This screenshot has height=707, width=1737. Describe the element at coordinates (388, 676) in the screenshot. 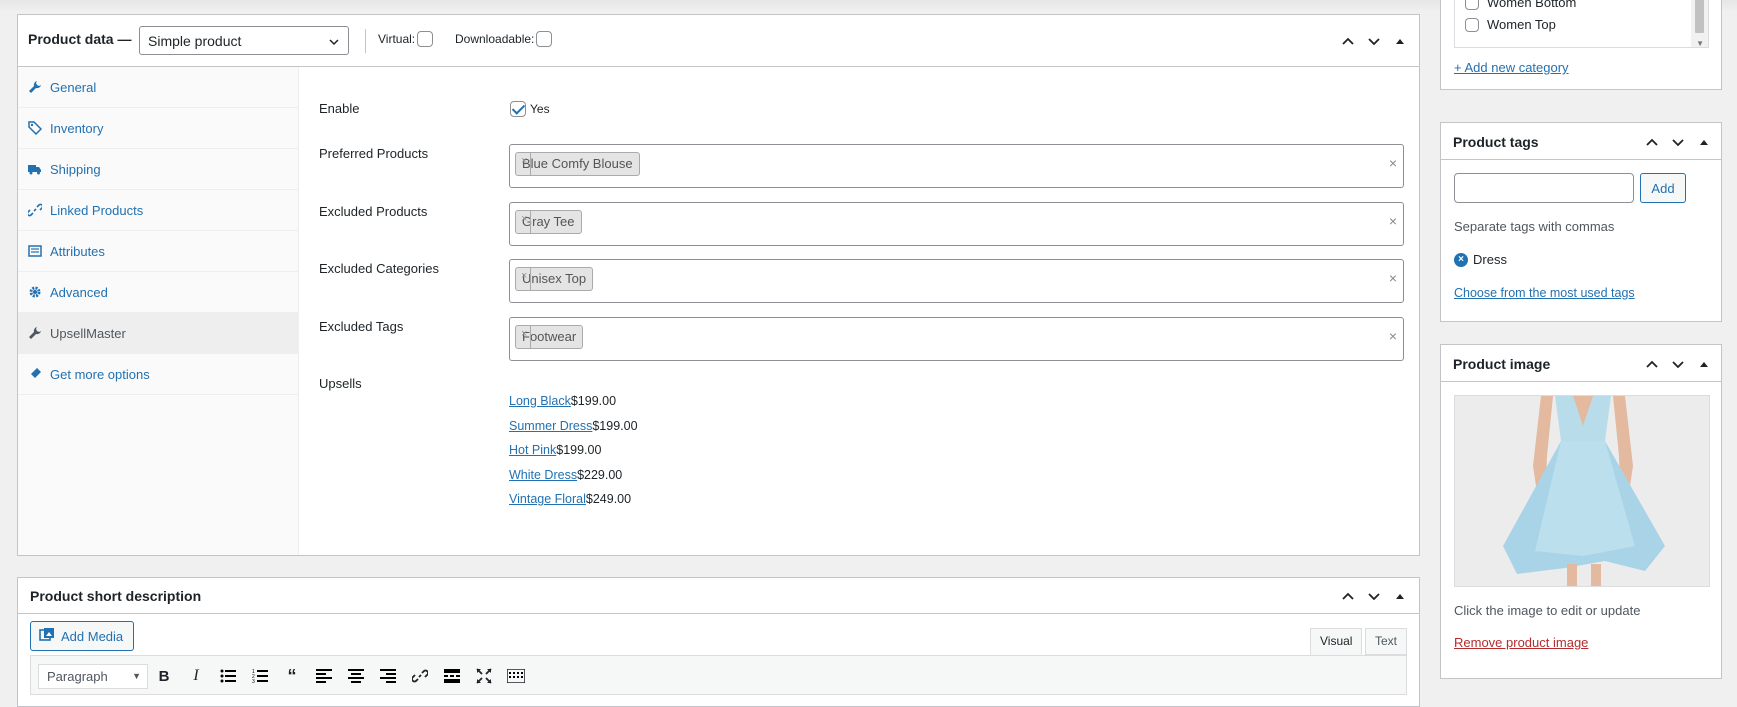

I see `align-right-icon` at that location.